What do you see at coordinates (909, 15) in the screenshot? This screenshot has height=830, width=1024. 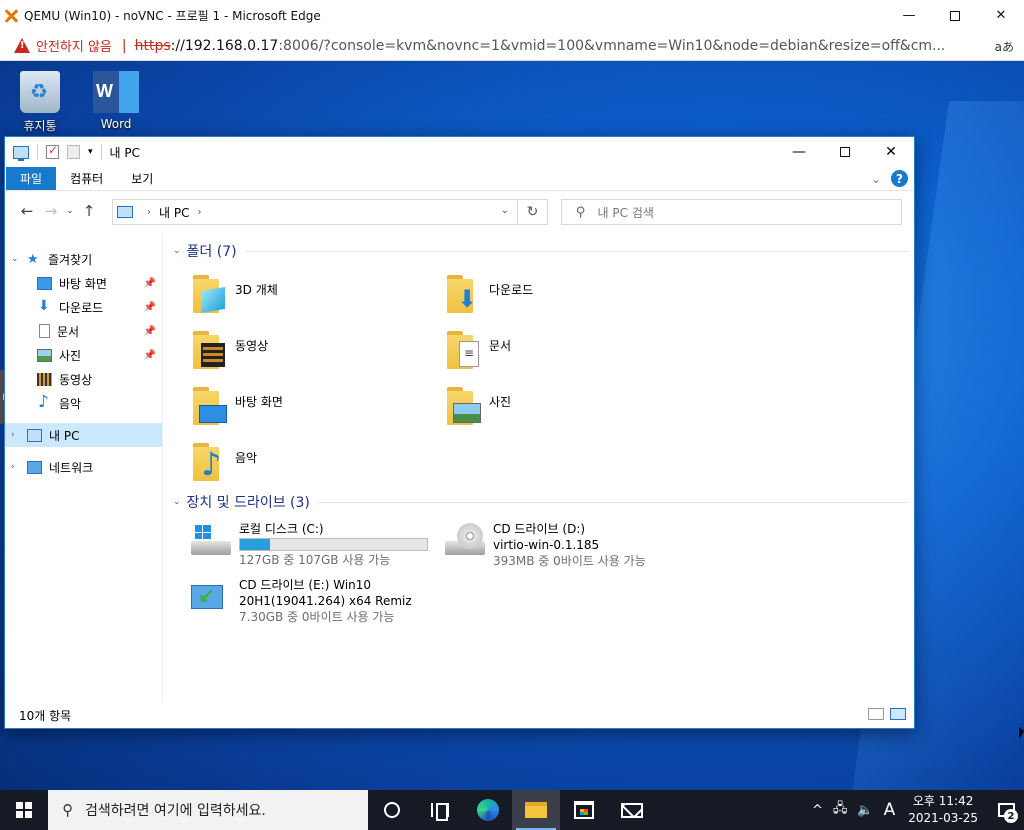 I see `minimize-button: —` at bounding box center [909, 15].